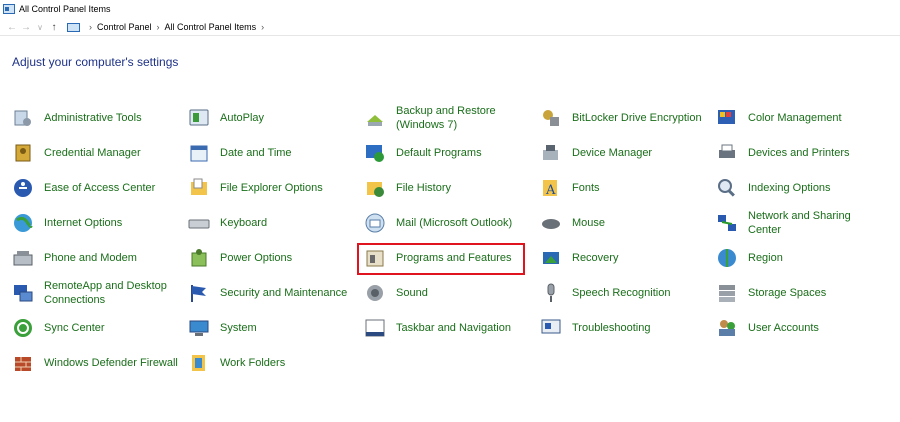 This screenshot has width=900, height=422. Describe the element at coordinates (449, 222) in the screenshot. I see `cp-item-mail-microsoft-outlook: Mail (Microsoft Outlook)` at that location.